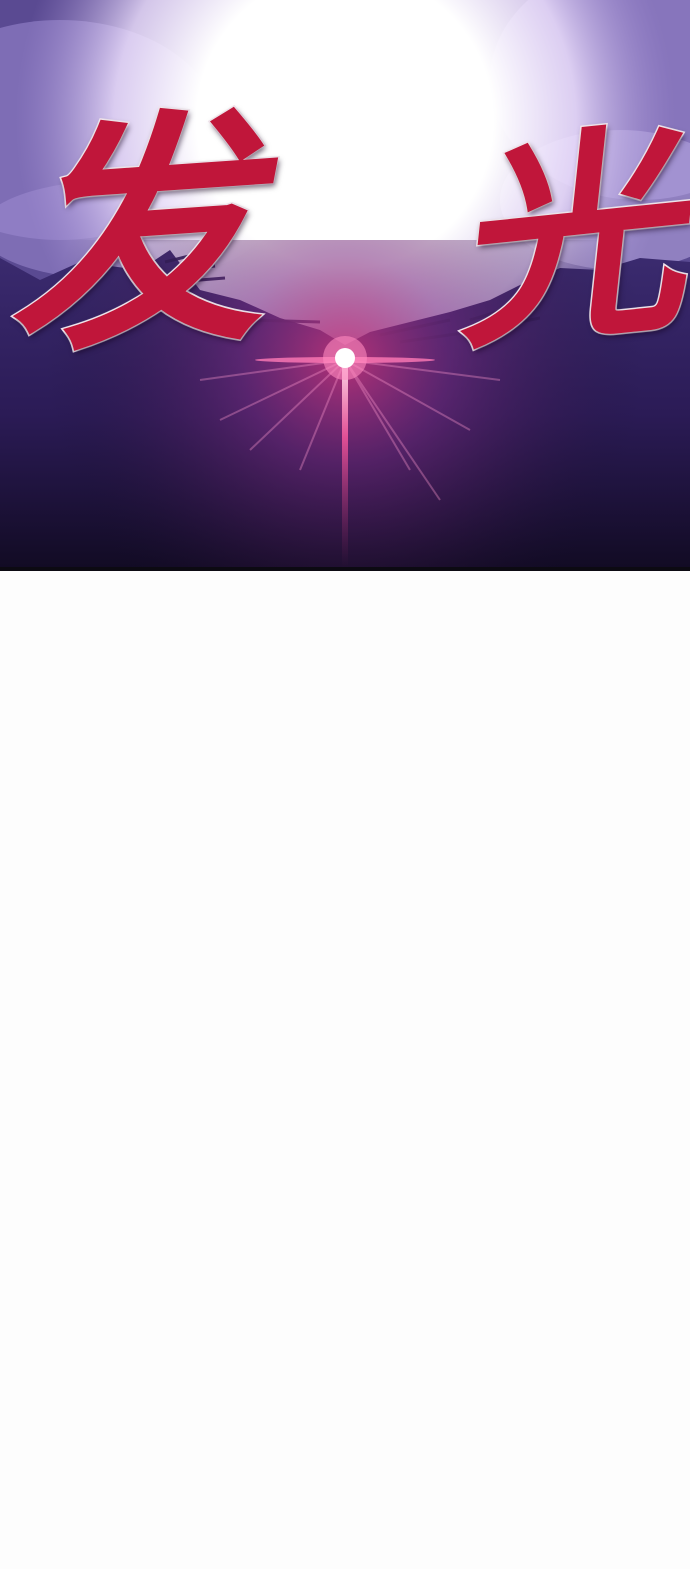 Image resolution: width=690 pixels, height=1569 pixels. Describe the element at coordinates (571, 239) in the screenshot. I see `sound-effect-right: 光` at that location.